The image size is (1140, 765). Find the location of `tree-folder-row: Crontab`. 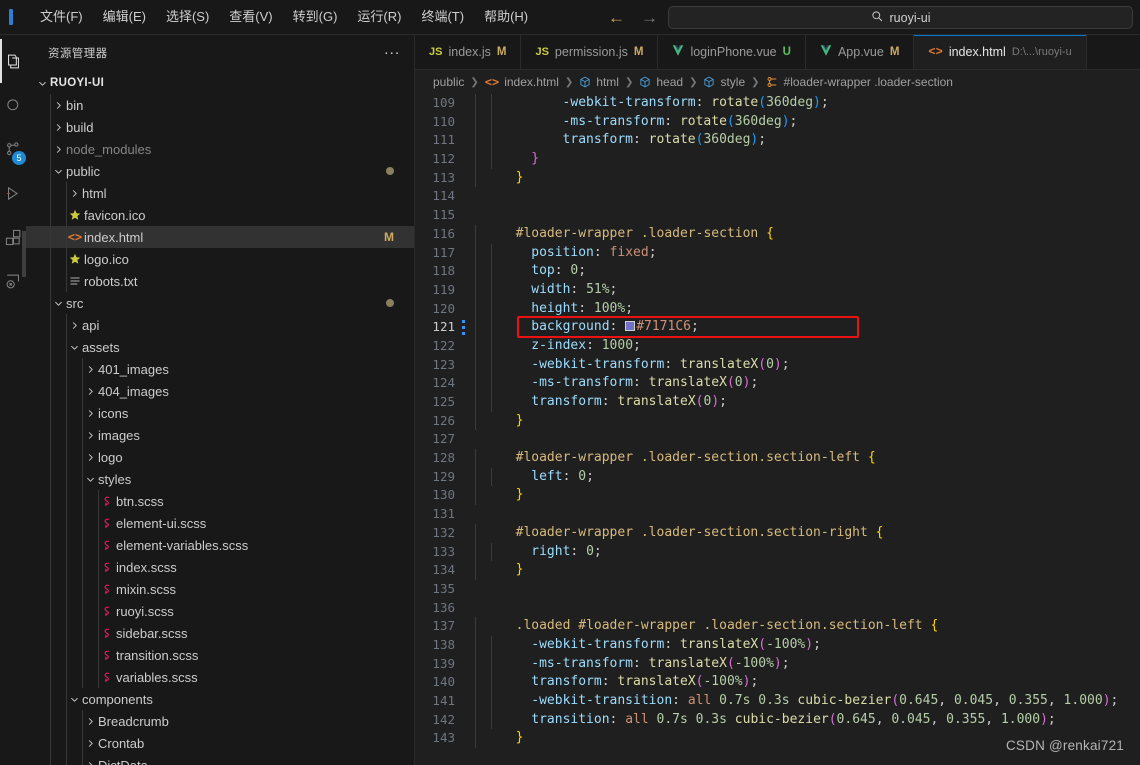

tree-folder-row: Crontab is located at coordinates (220, 743).